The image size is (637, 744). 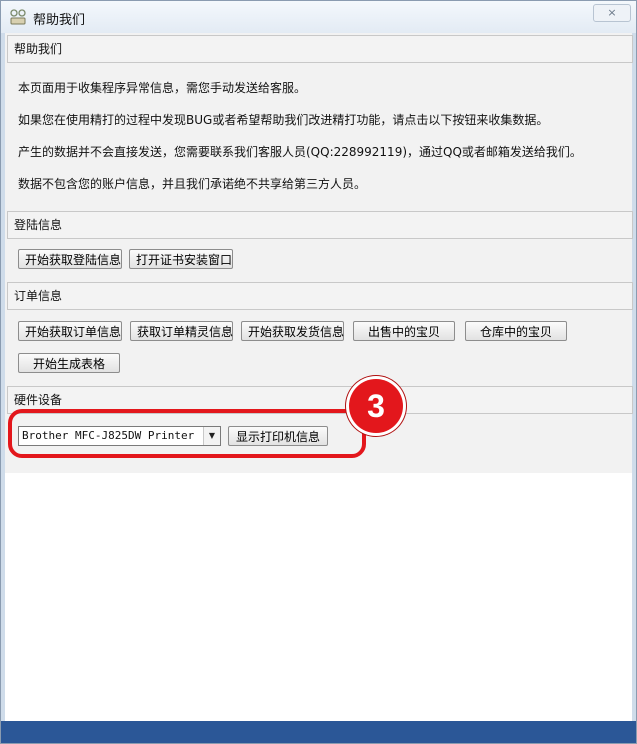 What do you see at coordinates (318, 732) in the screenshot?
I see `footer-bar` at bounding box center [318, 732].